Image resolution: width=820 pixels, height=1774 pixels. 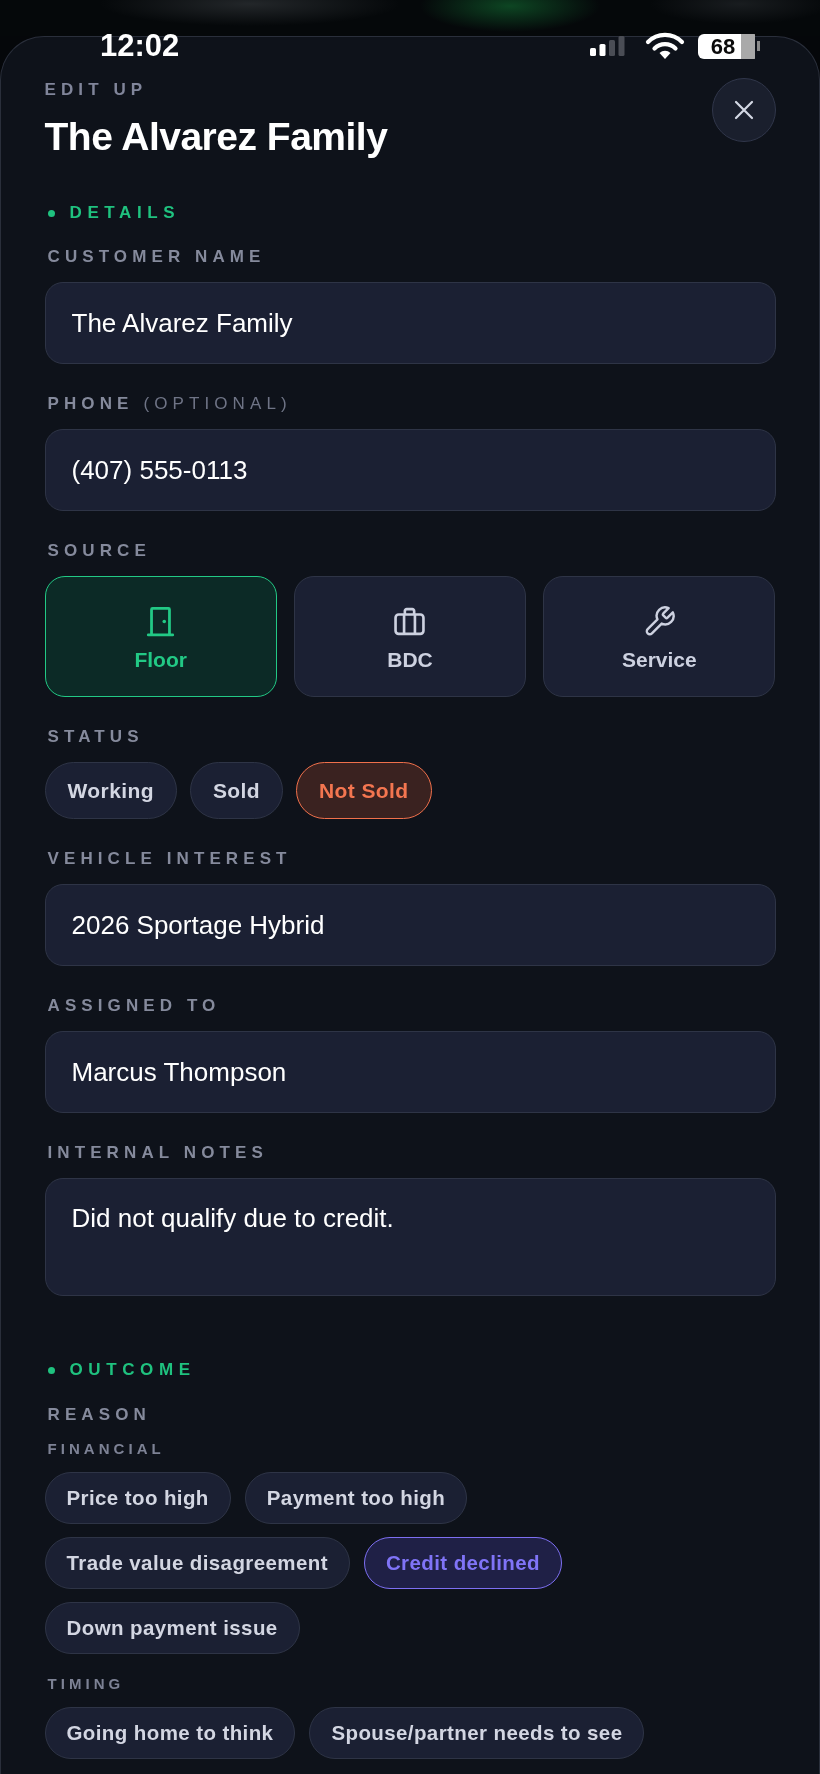 What do you see at coordinates (216, 137) in the screenshot?
I see `sheet-title: The Alvarez Family` at bounding box center [216, 137].